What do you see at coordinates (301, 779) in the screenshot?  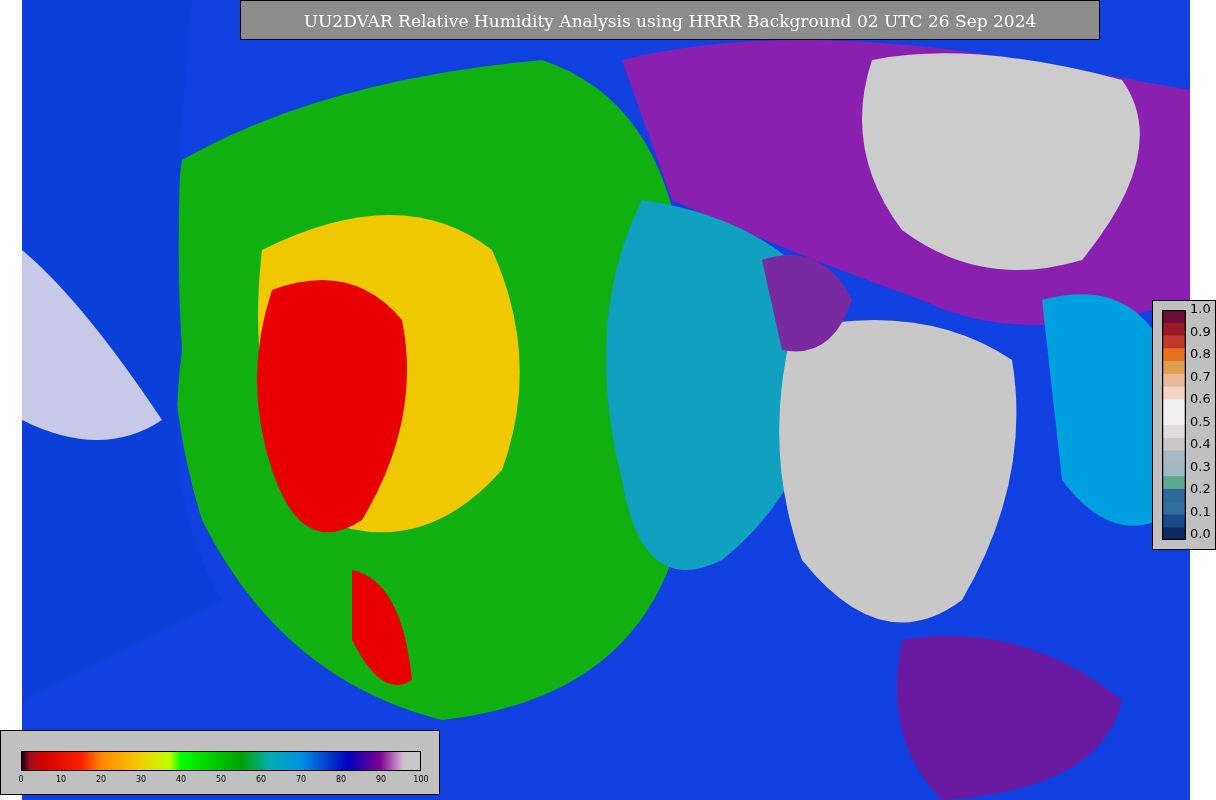 I see `tick-label: 70` at bounding box center [301, 779].